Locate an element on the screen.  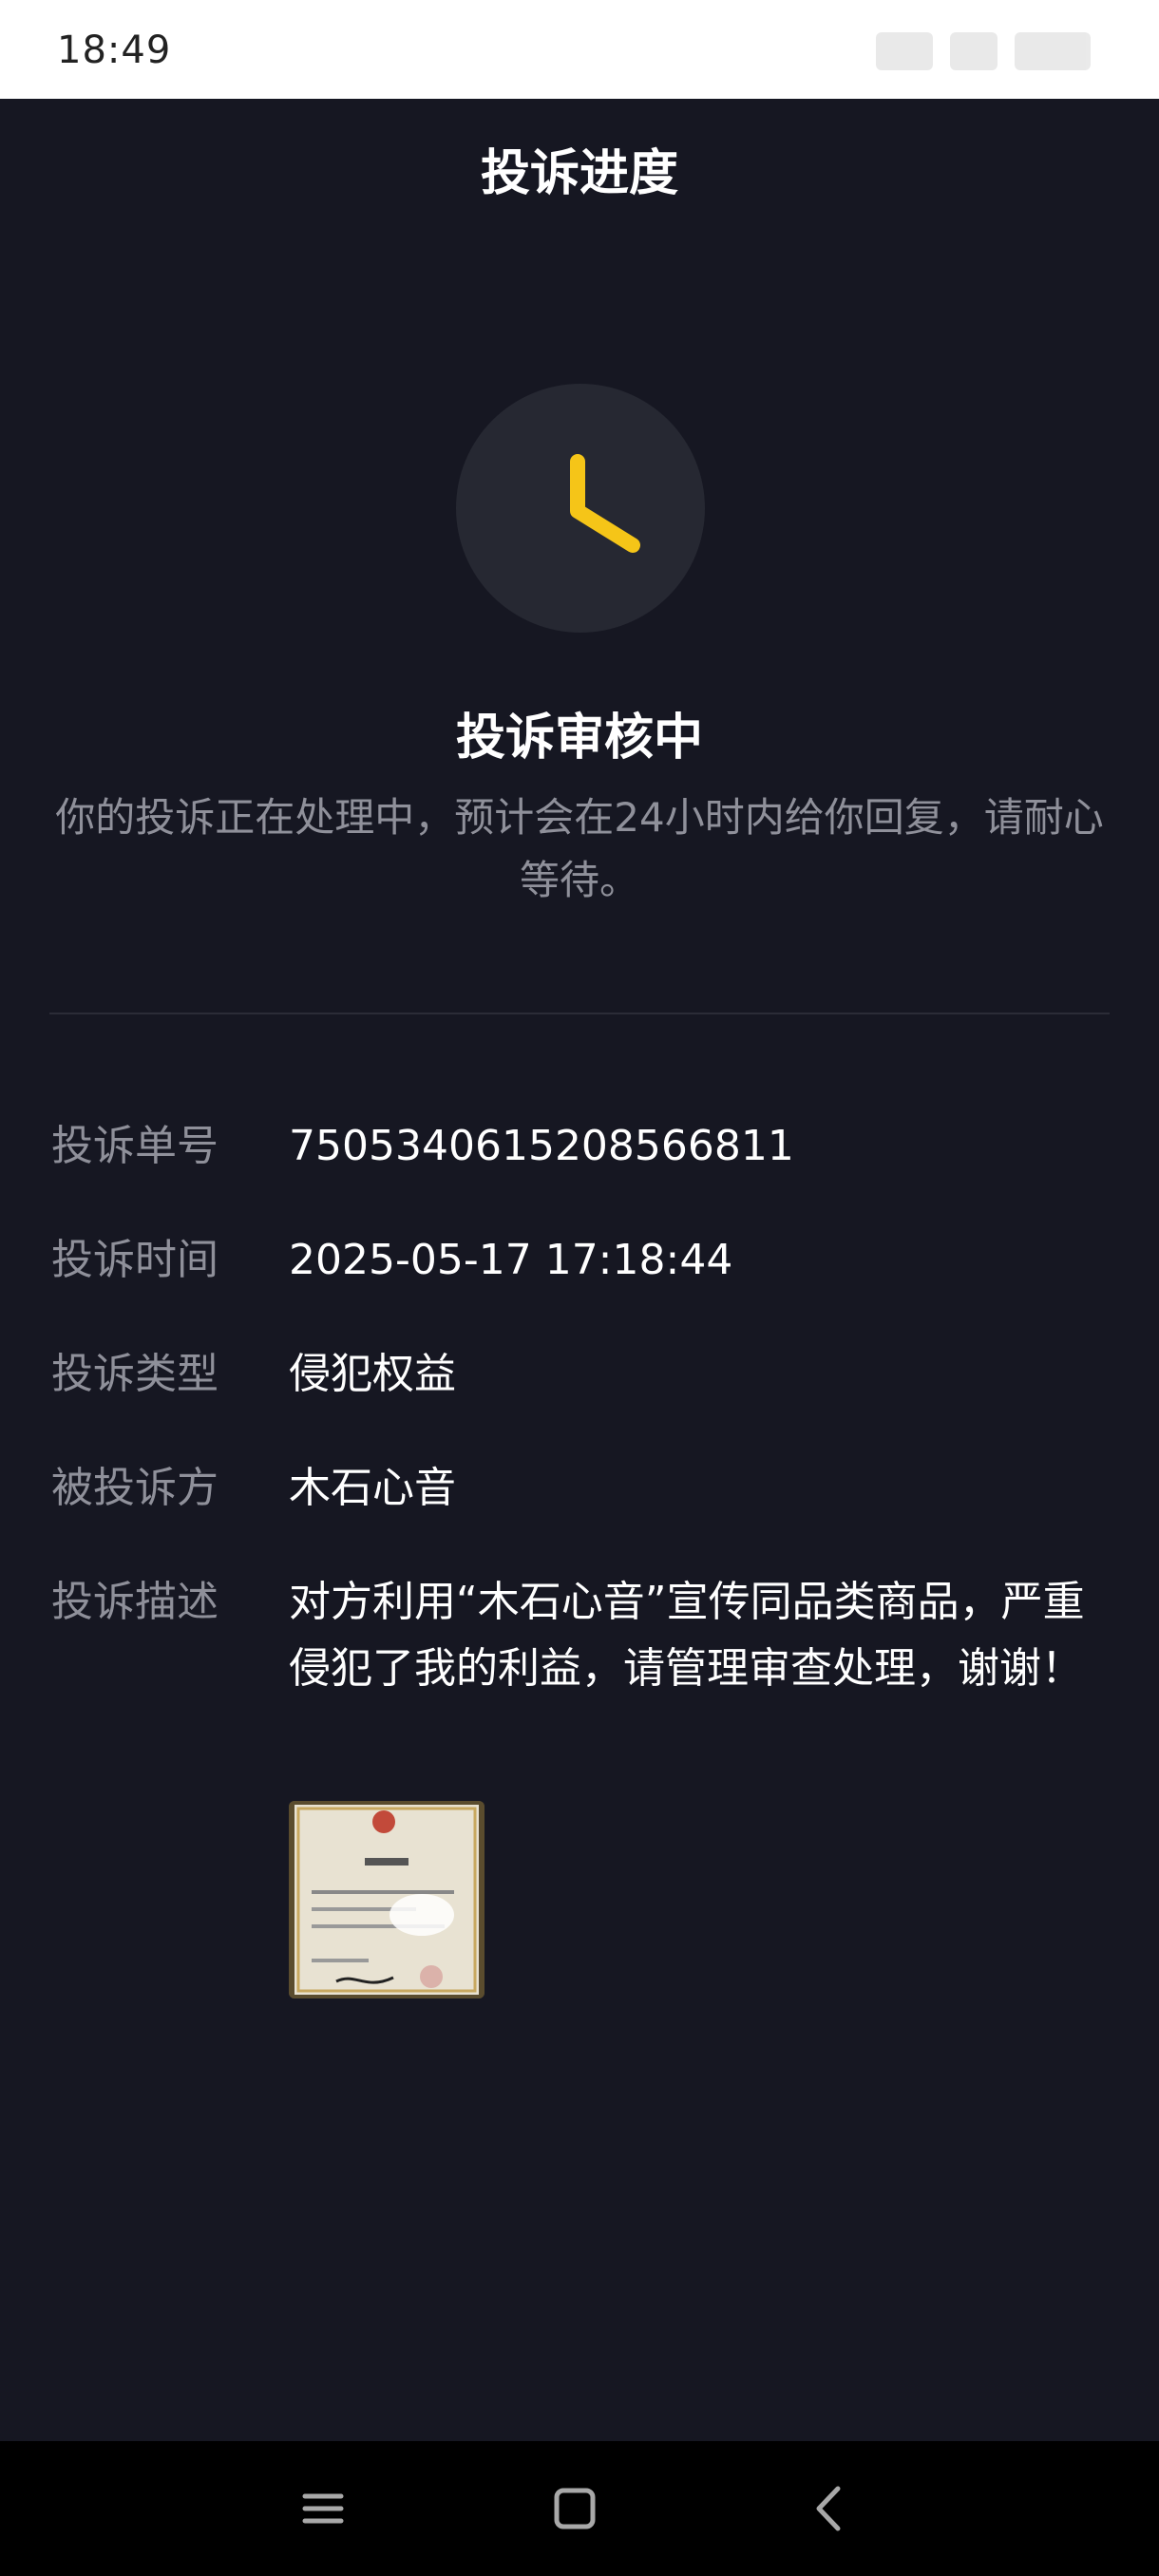
complaint-description-label: 投诉描述 is located at coordinates (134, 1602).